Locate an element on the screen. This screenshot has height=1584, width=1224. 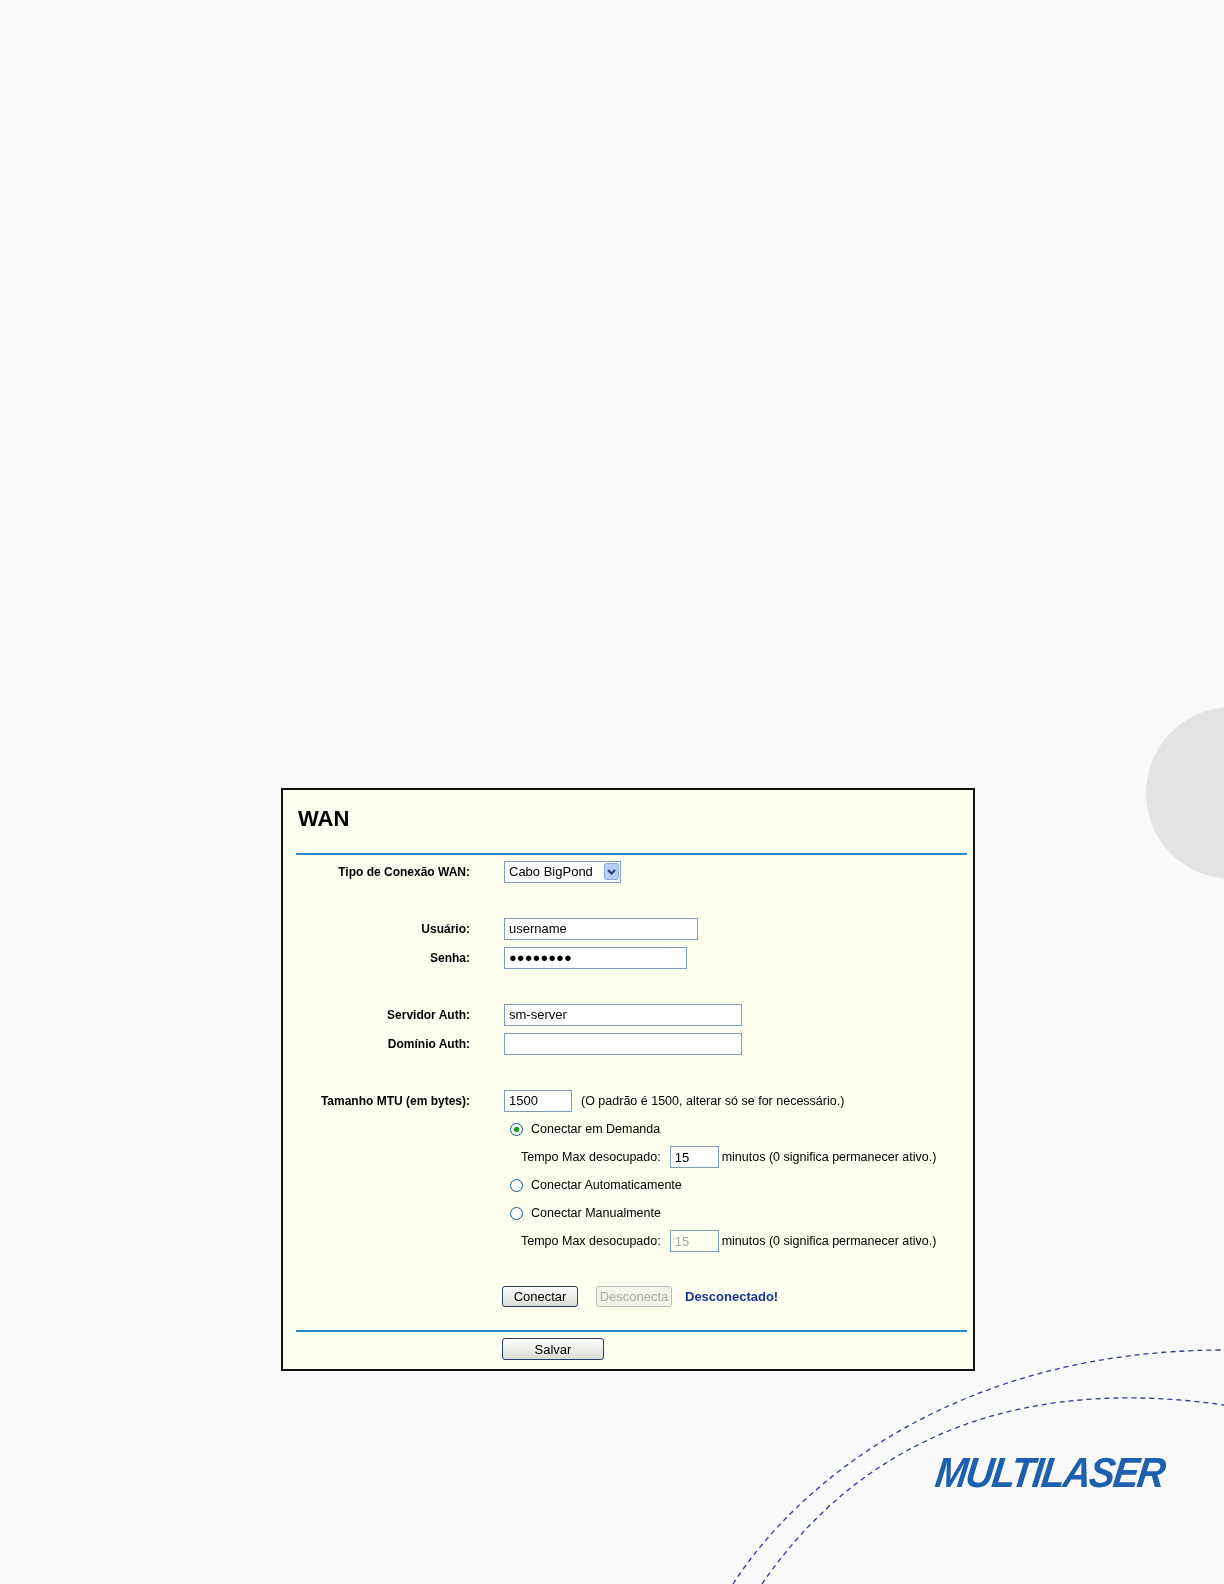
radio-label: Conectar Automaticamente is located at coordinates (606, 1185).